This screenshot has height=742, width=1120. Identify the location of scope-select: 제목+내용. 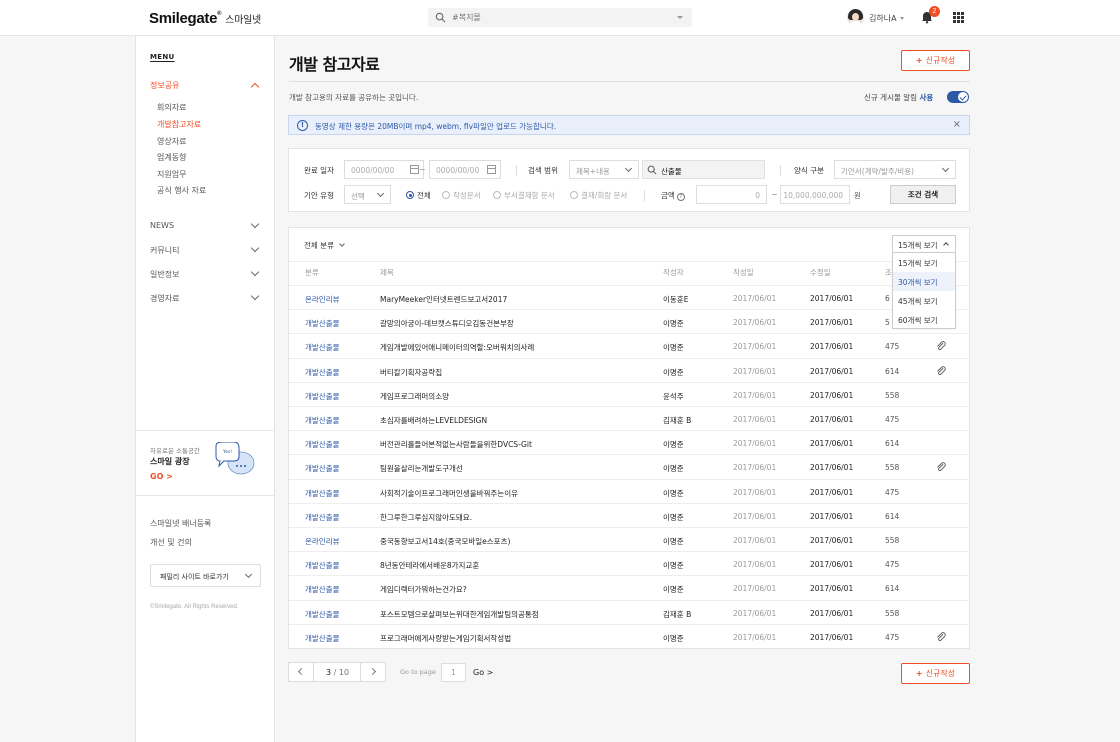
(604, 169).